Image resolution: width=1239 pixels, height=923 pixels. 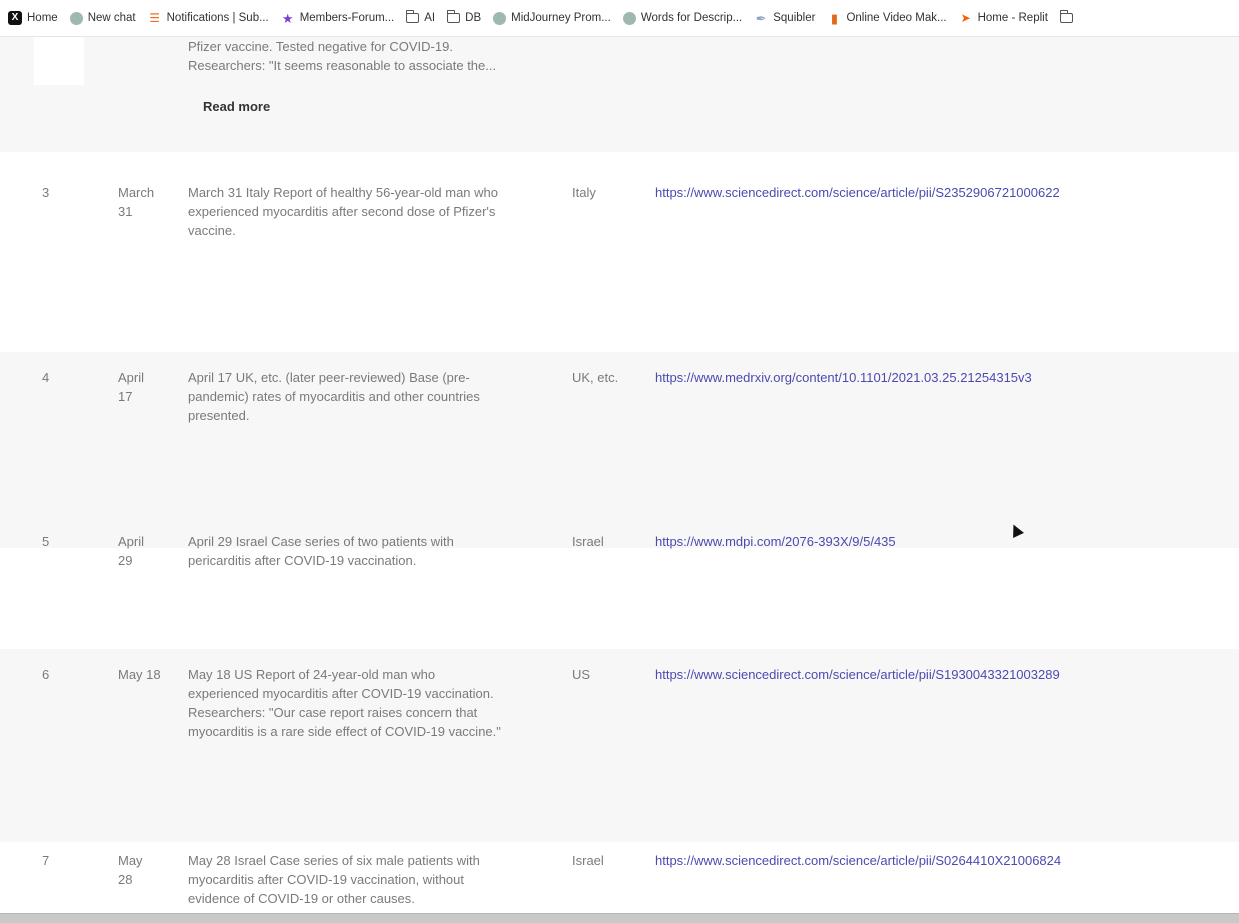 What do you see at coordinates (473, 18) in the screenshot?
I see `bookmark-label: DB` at bounding box center [473, 18].